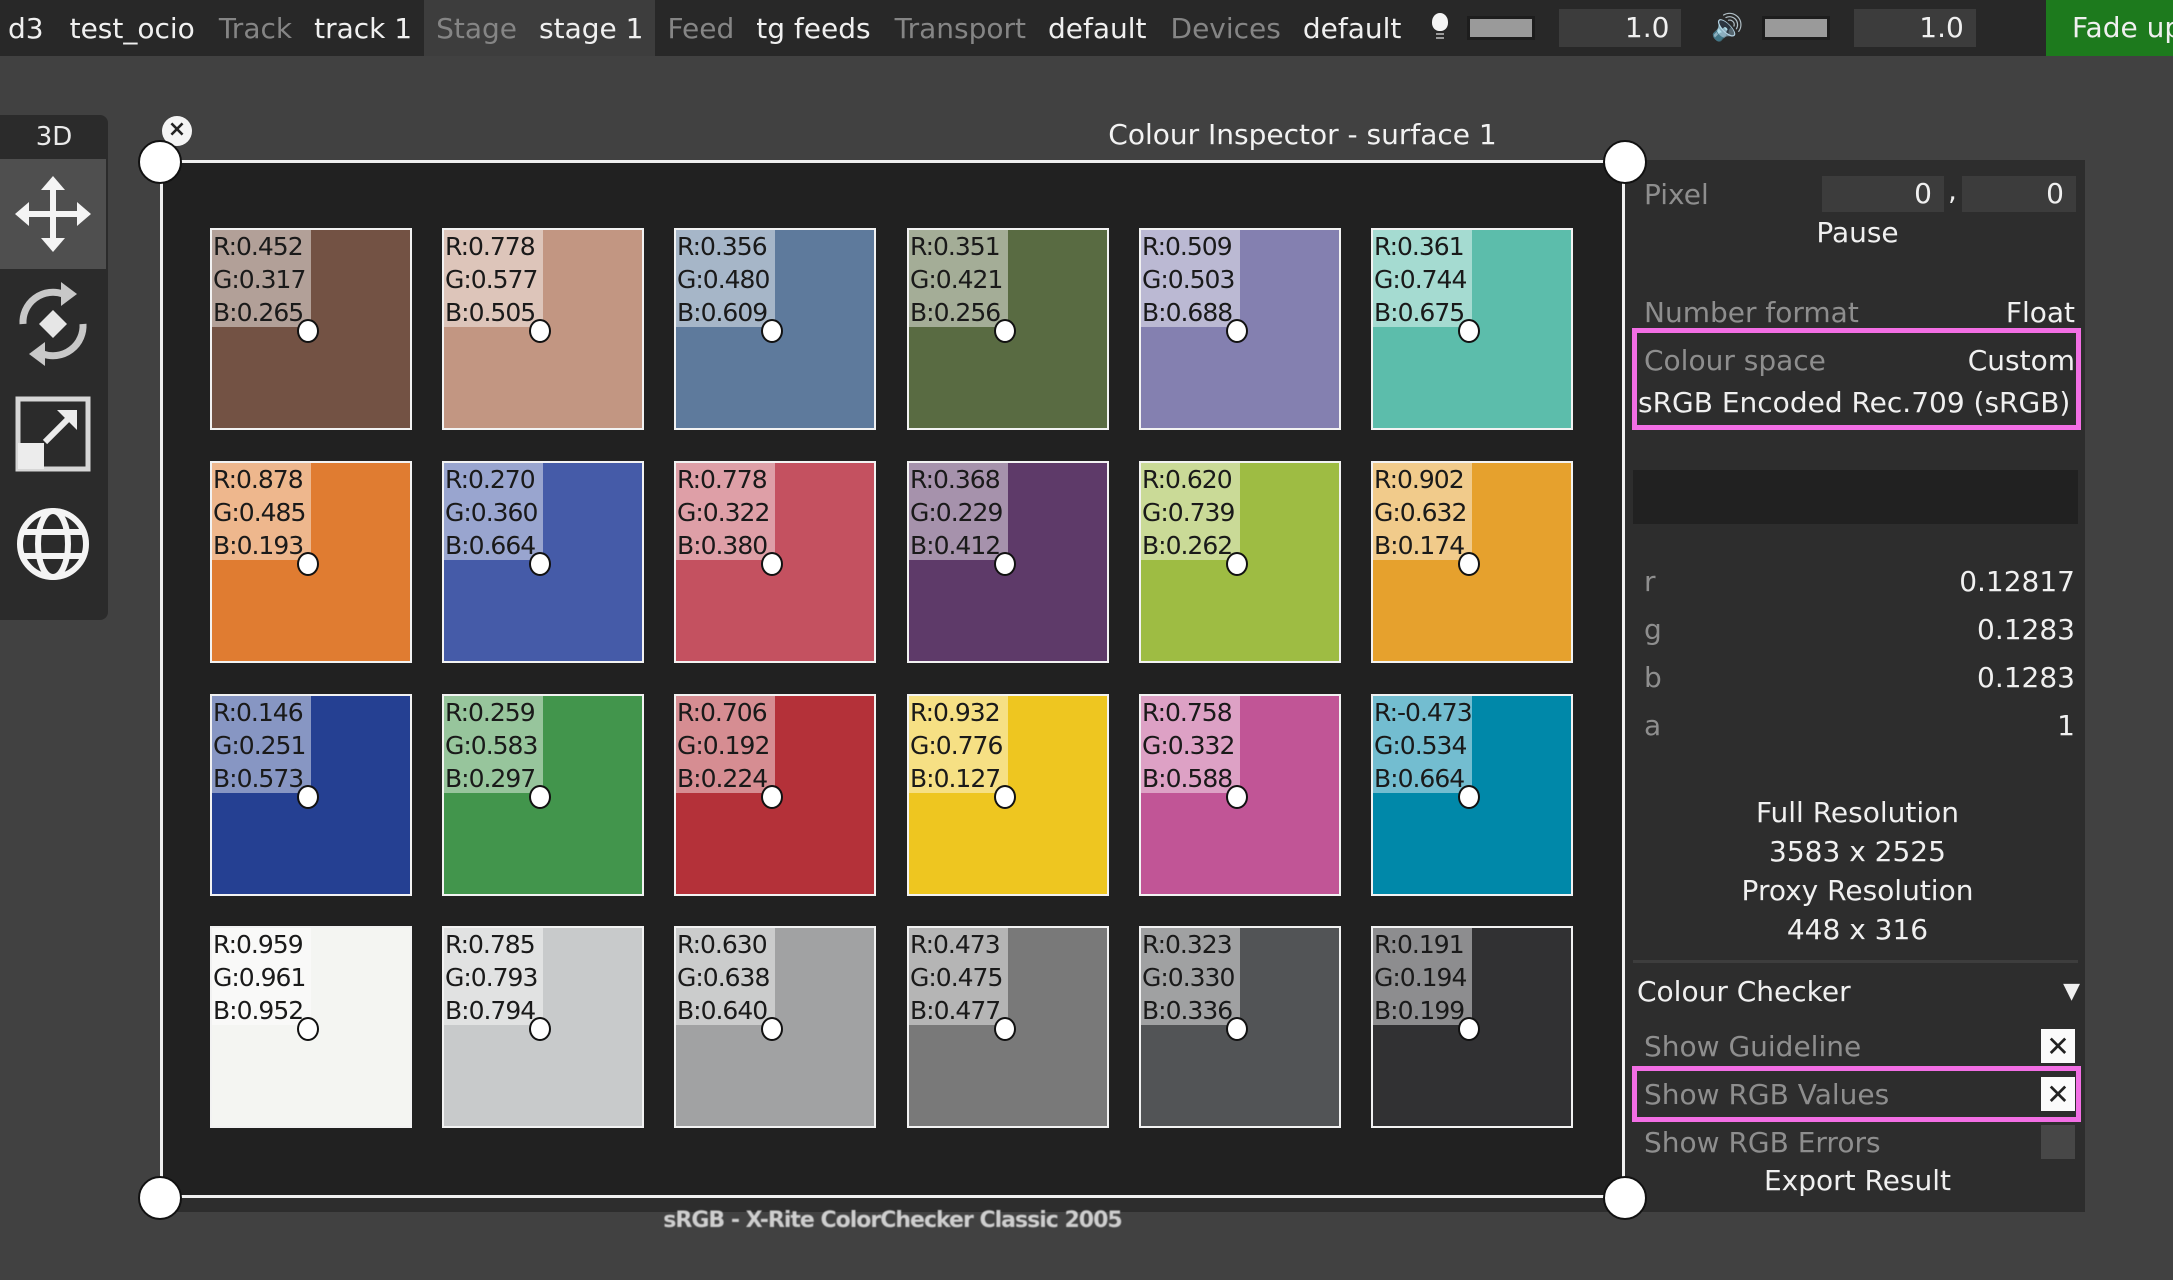 This screenshot has width=2173, height=1280. Describe the element at coordinates (491, 512) in the screenshot. I see `patch-g-value: G:0.360` at that location.